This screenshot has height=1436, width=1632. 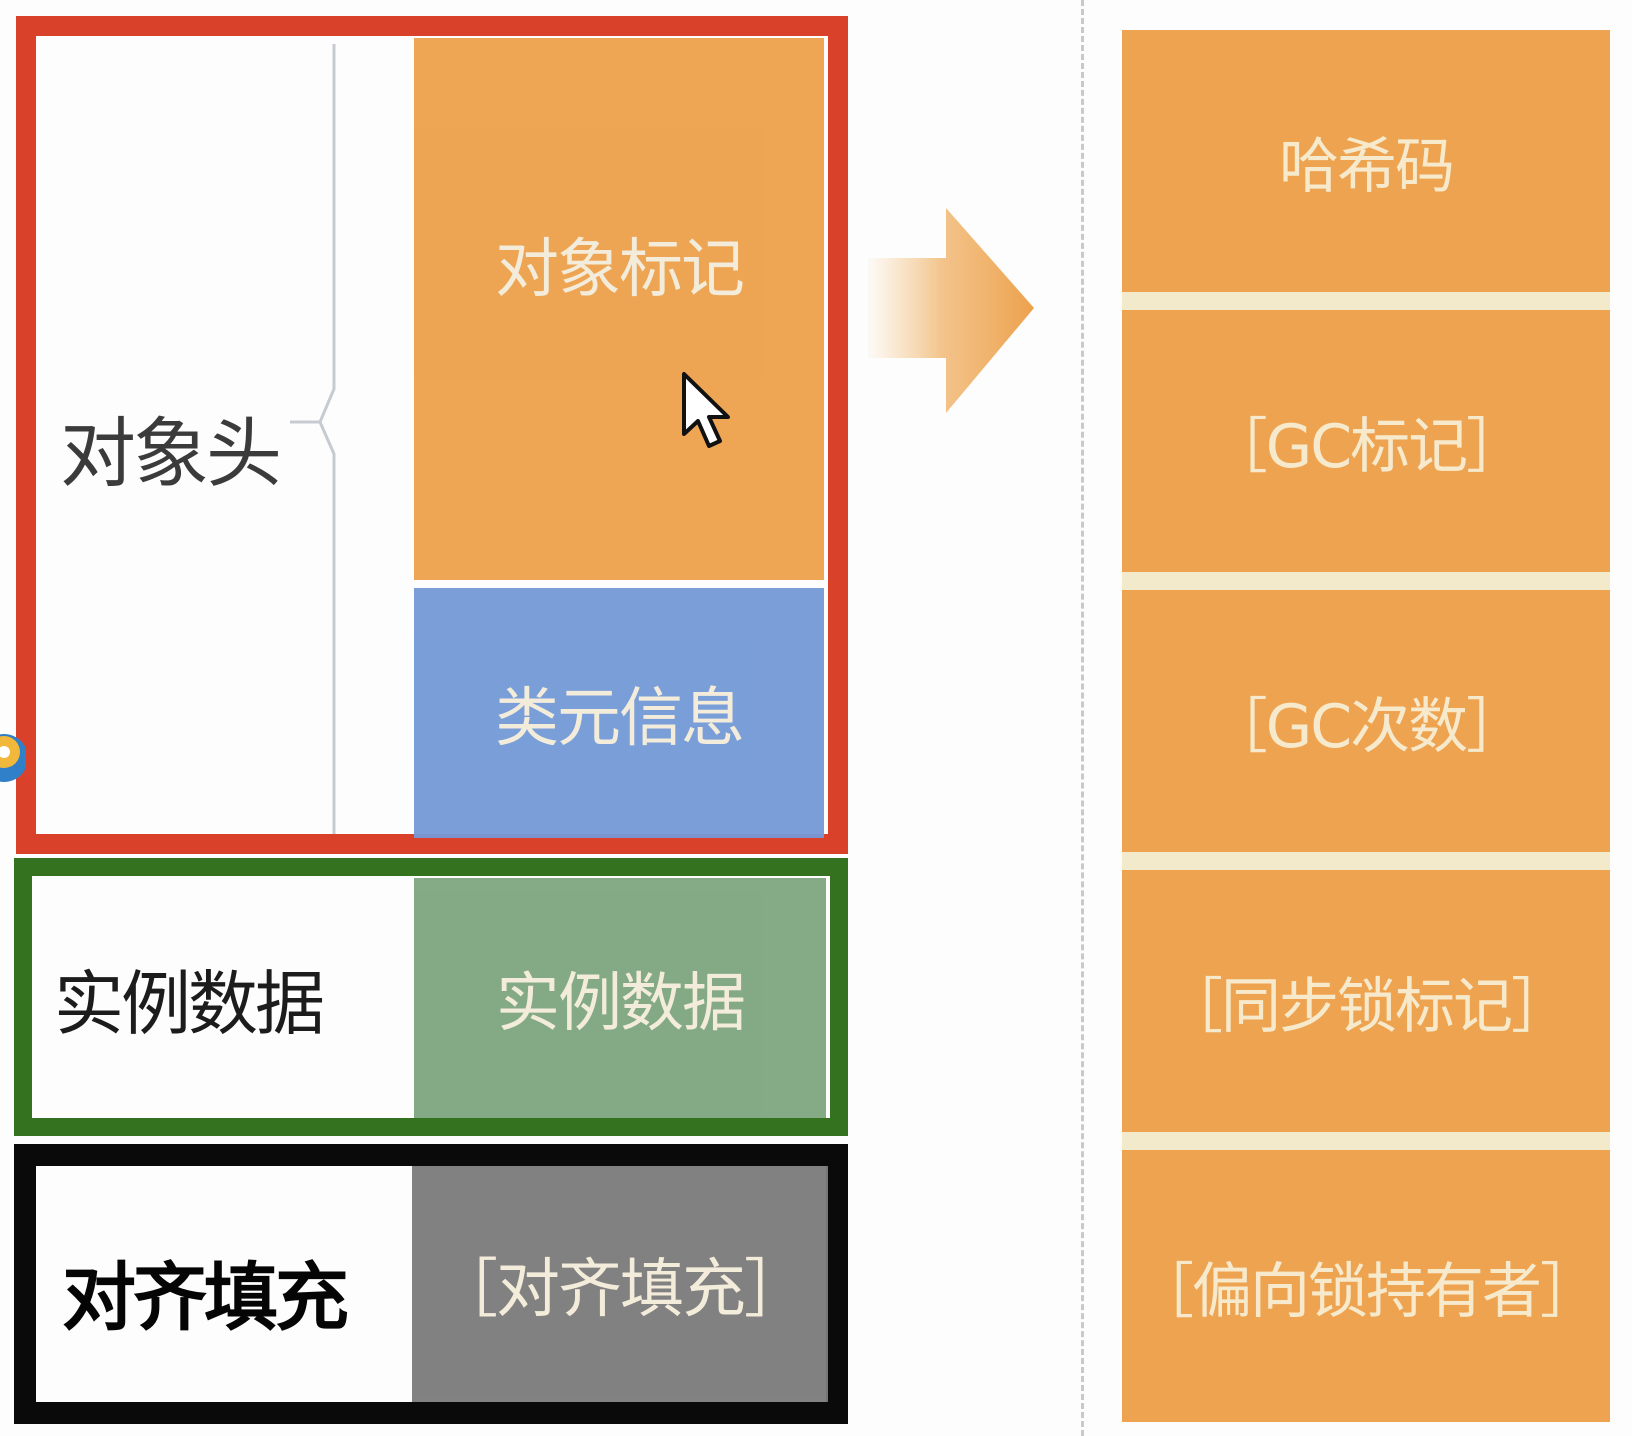 What do you see at coordinates (171, 453) in the screenshot?
I see `object-header-label: 对象头` at bounding box center [171, 453].